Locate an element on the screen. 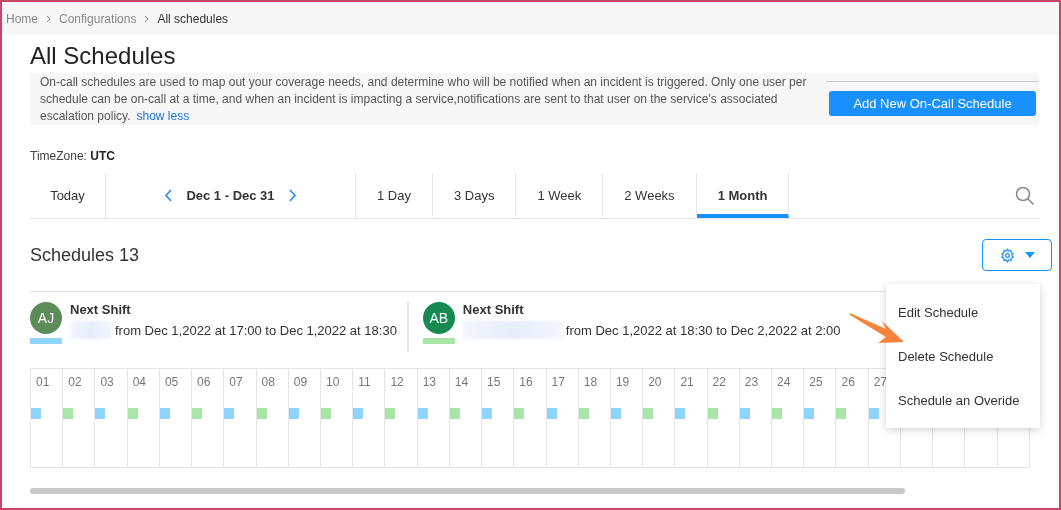  day-label: 24 is located at coordinates (784, 381).